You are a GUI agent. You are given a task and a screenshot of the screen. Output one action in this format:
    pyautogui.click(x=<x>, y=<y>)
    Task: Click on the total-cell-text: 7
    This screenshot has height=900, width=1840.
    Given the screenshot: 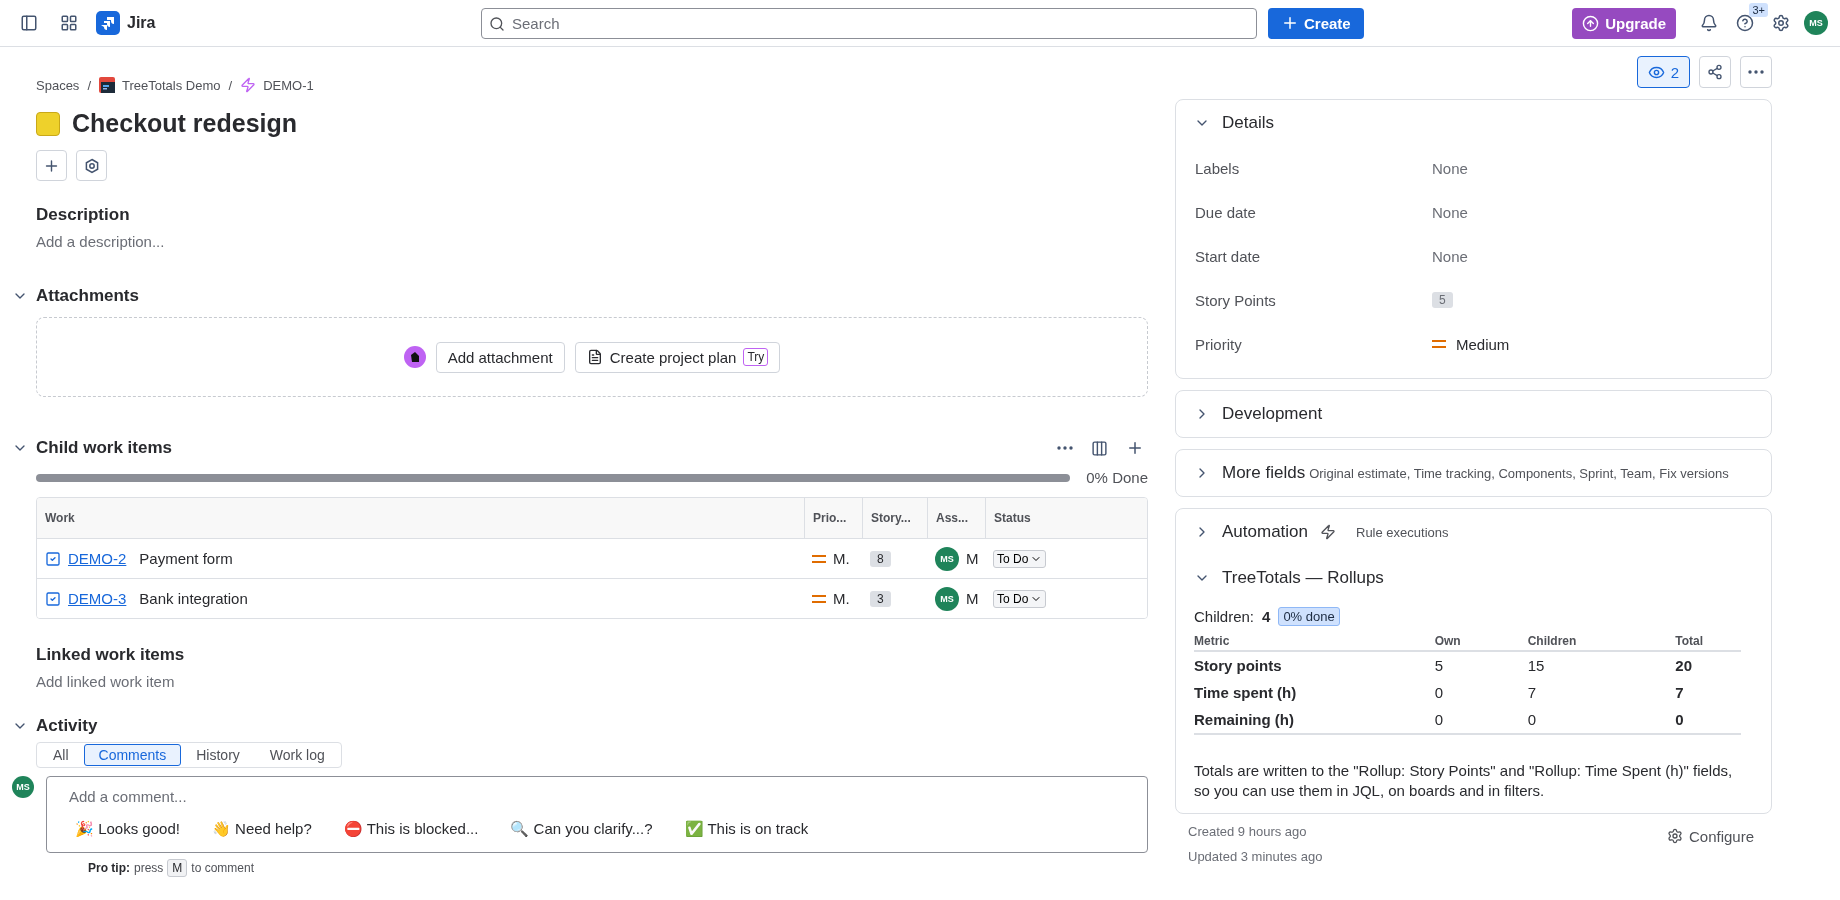 What is the action you would take?
    pyautogui.click(x=1680, y=693)
    